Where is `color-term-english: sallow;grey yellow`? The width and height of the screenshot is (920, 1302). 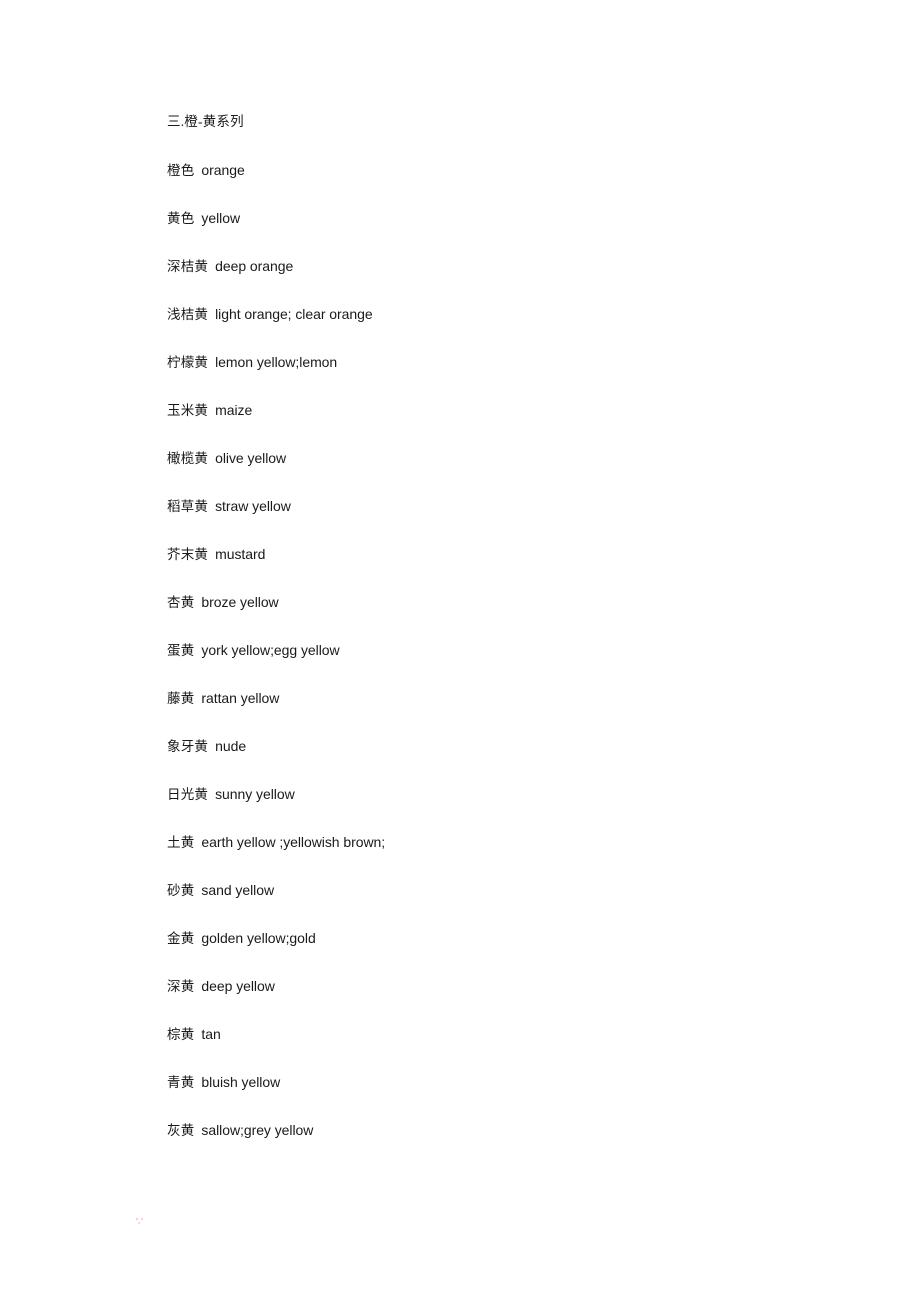 color-term-english: sallow;grey yellow is located at coordinates (257, 1130).